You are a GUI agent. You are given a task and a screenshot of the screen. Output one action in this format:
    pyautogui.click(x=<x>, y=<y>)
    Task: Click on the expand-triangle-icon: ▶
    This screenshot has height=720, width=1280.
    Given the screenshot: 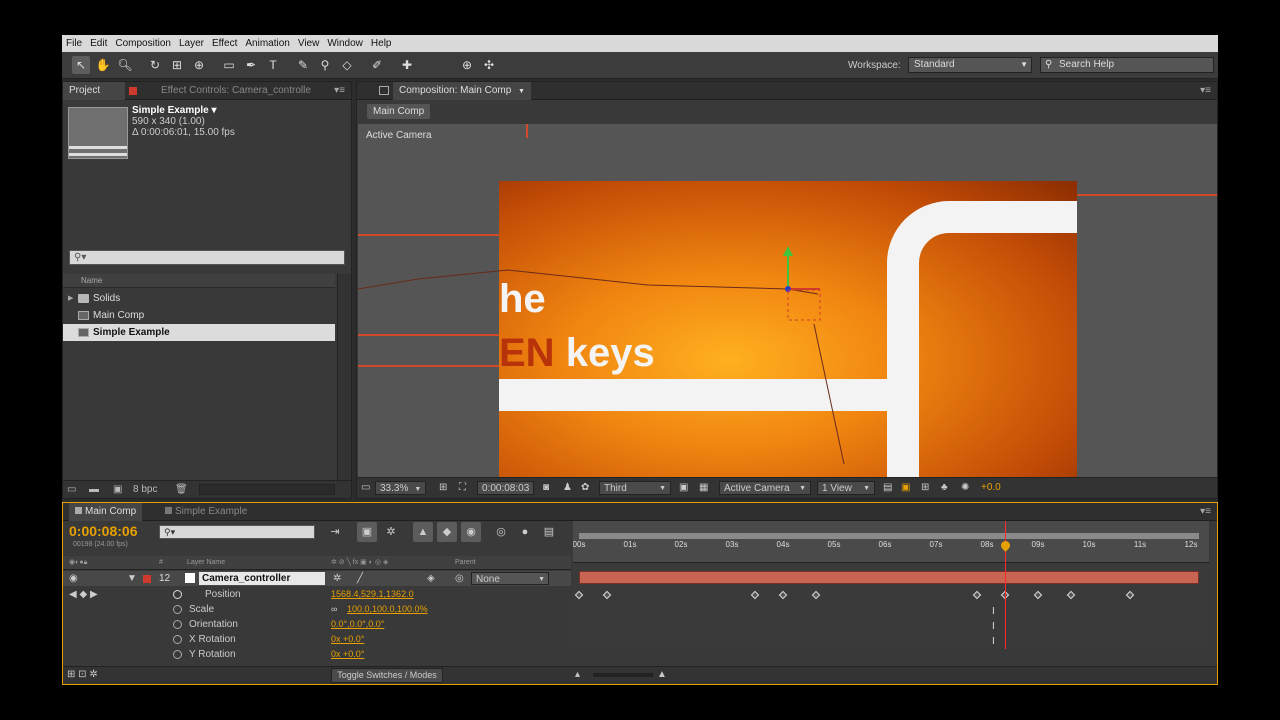 What is the action you would take?
    pyautogui.click(x=70, y=298)
    